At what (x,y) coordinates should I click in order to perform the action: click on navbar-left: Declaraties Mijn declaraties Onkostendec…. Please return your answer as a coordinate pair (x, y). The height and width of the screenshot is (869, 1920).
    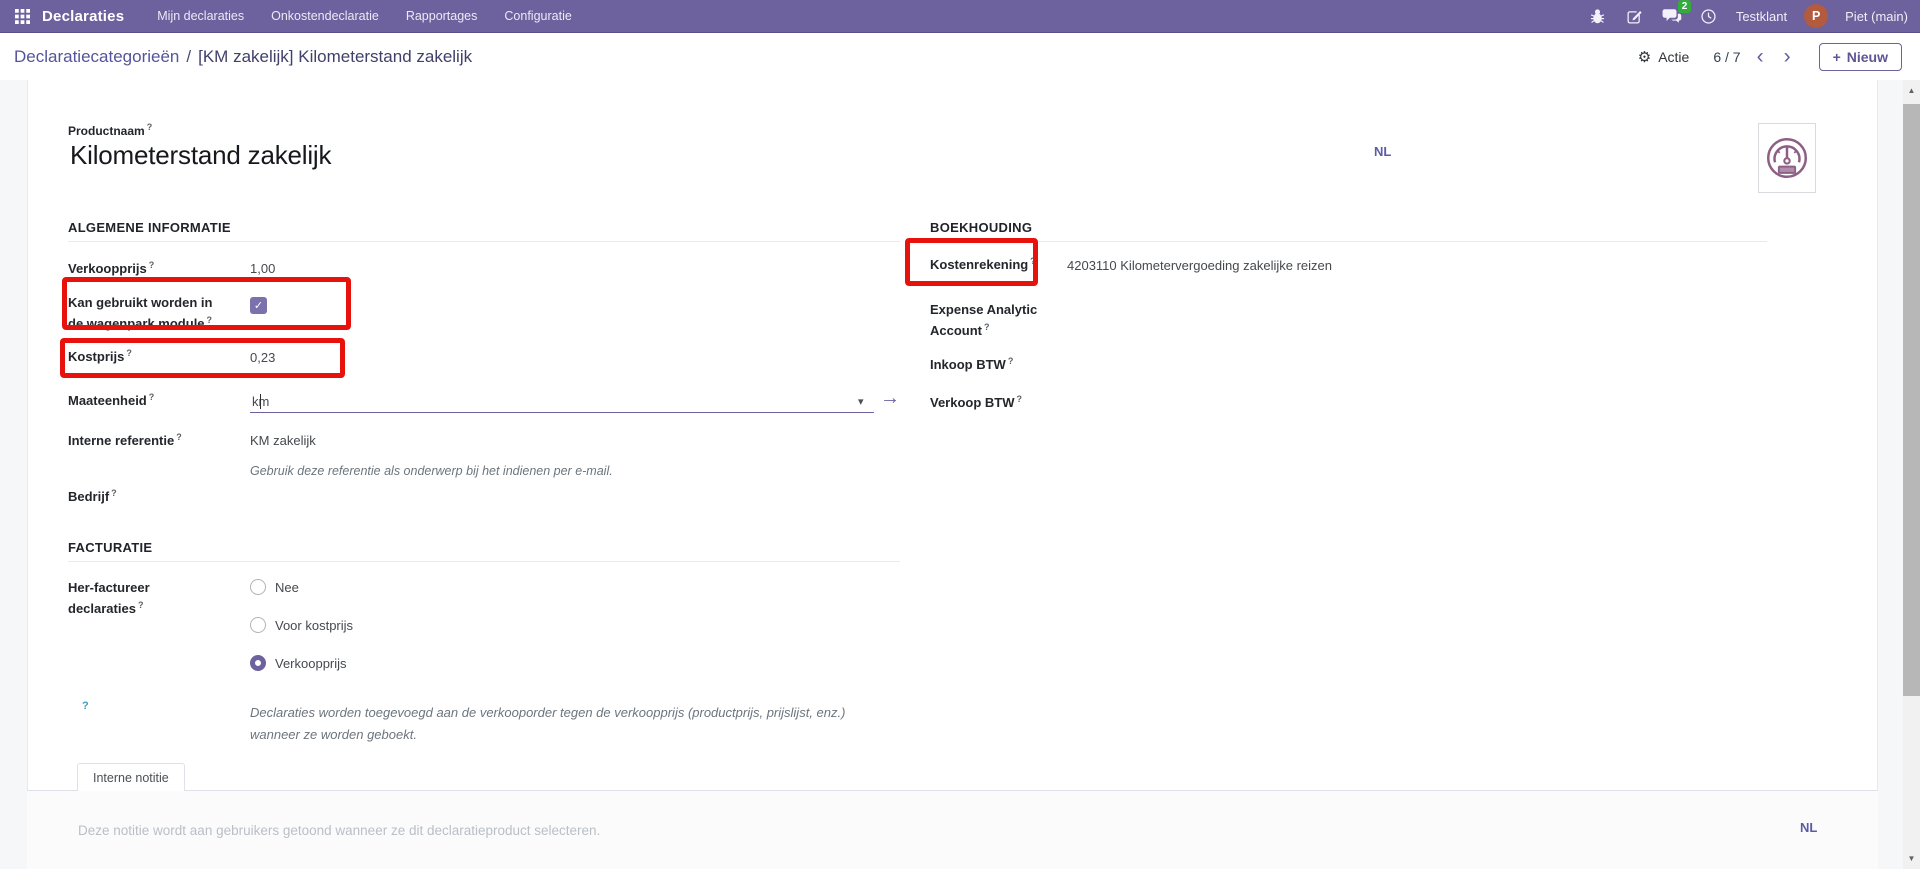
    Looking at the image, I should click on (293, 16).